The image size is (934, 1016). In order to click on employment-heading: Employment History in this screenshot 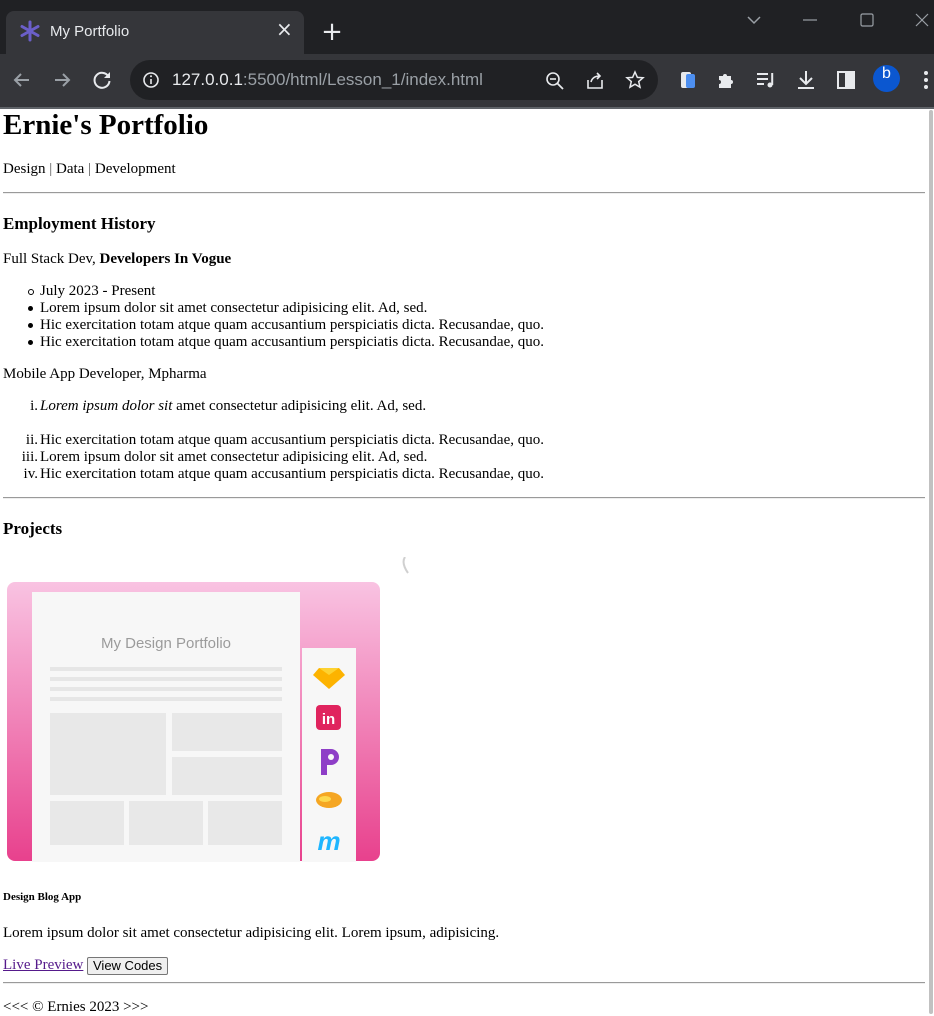, I will do `click(79, 223)`.